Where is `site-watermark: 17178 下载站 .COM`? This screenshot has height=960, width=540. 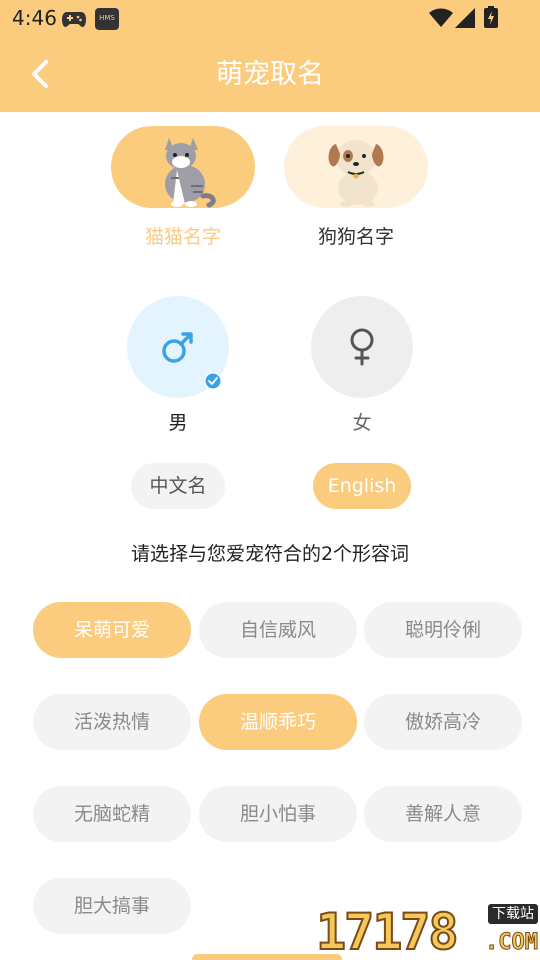
site-watermark: 17178 下载站 .COM is located at coordinates (427, 931).